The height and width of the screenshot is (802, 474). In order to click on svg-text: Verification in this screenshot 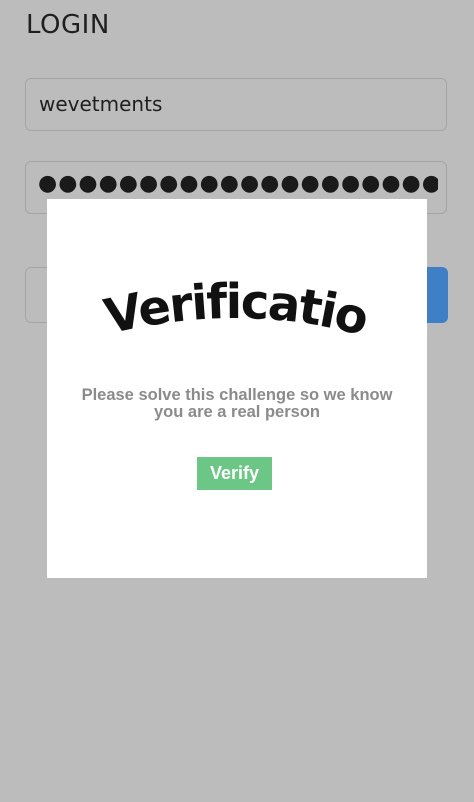, I will do `click(209, 310)`.